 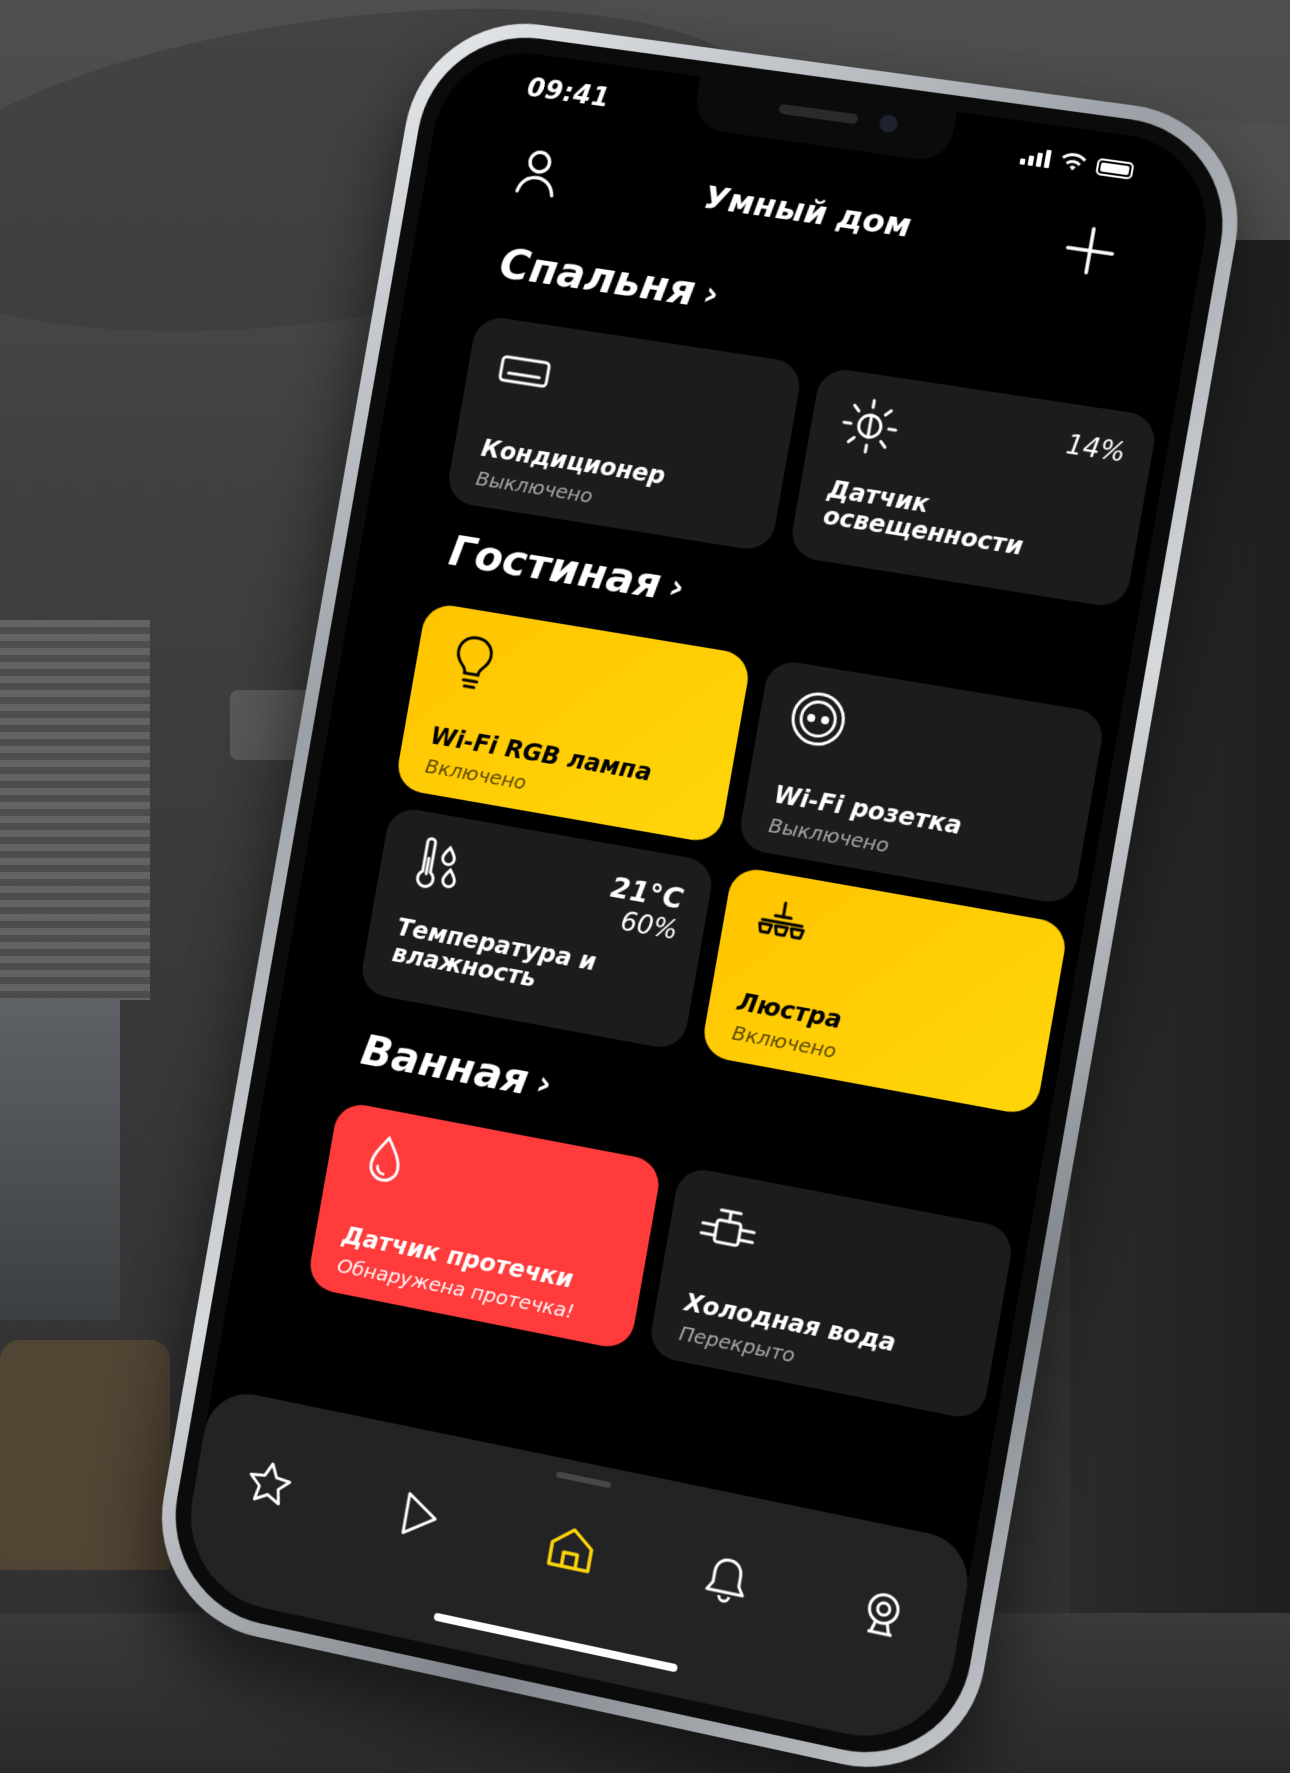 What do you see at coordinates (573, 723) in the screenshot?
I see `device-card-rgb-lamp: Wi-Fi RGB лампа Включено` at bounding box center [573, 723].